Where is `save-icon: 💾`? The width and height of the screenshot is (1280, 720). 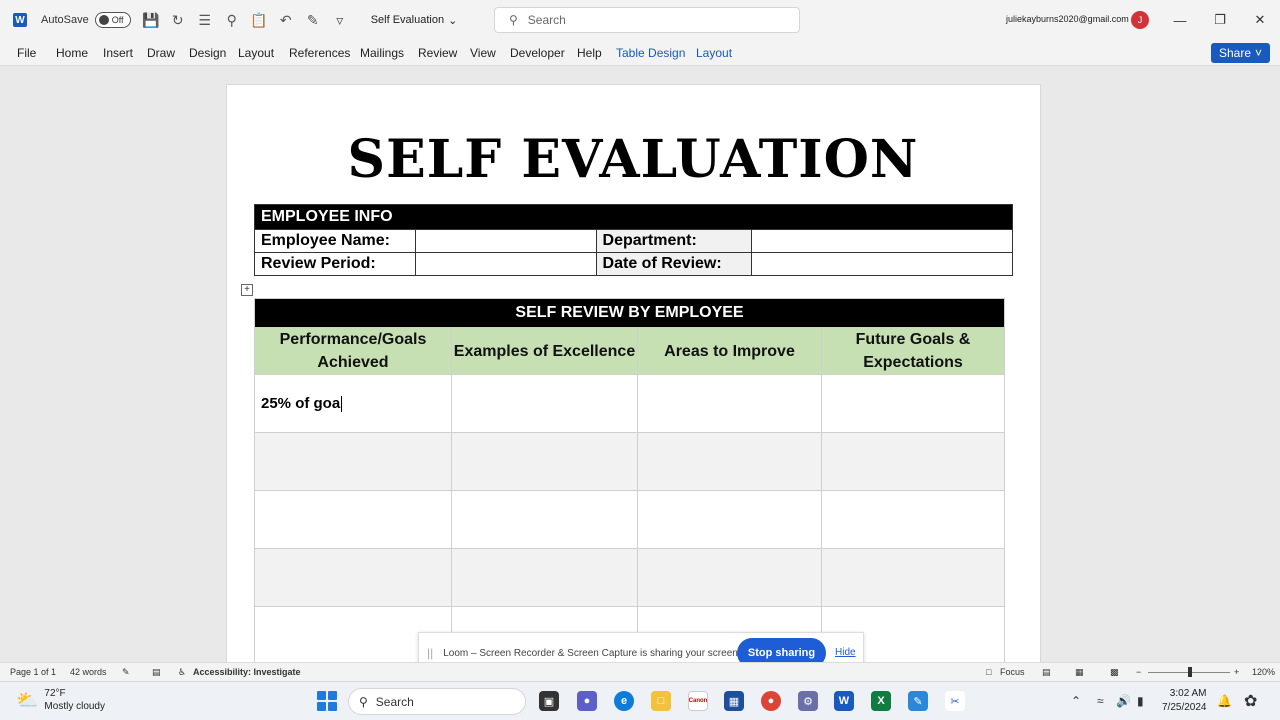
save-icon: 💾 is located at coordinates (150, 20).